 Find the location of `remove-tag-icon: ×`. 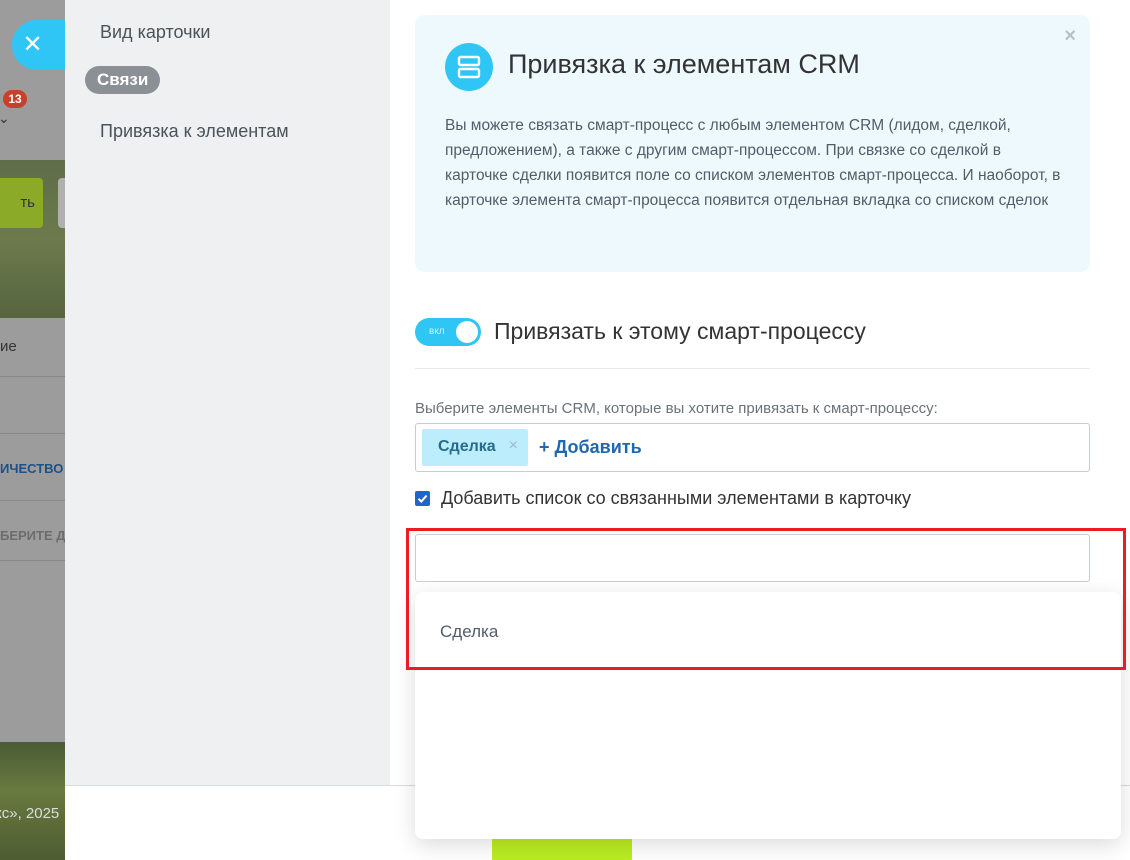

remove-tag-icon: × is located at coordinates (513, 446).